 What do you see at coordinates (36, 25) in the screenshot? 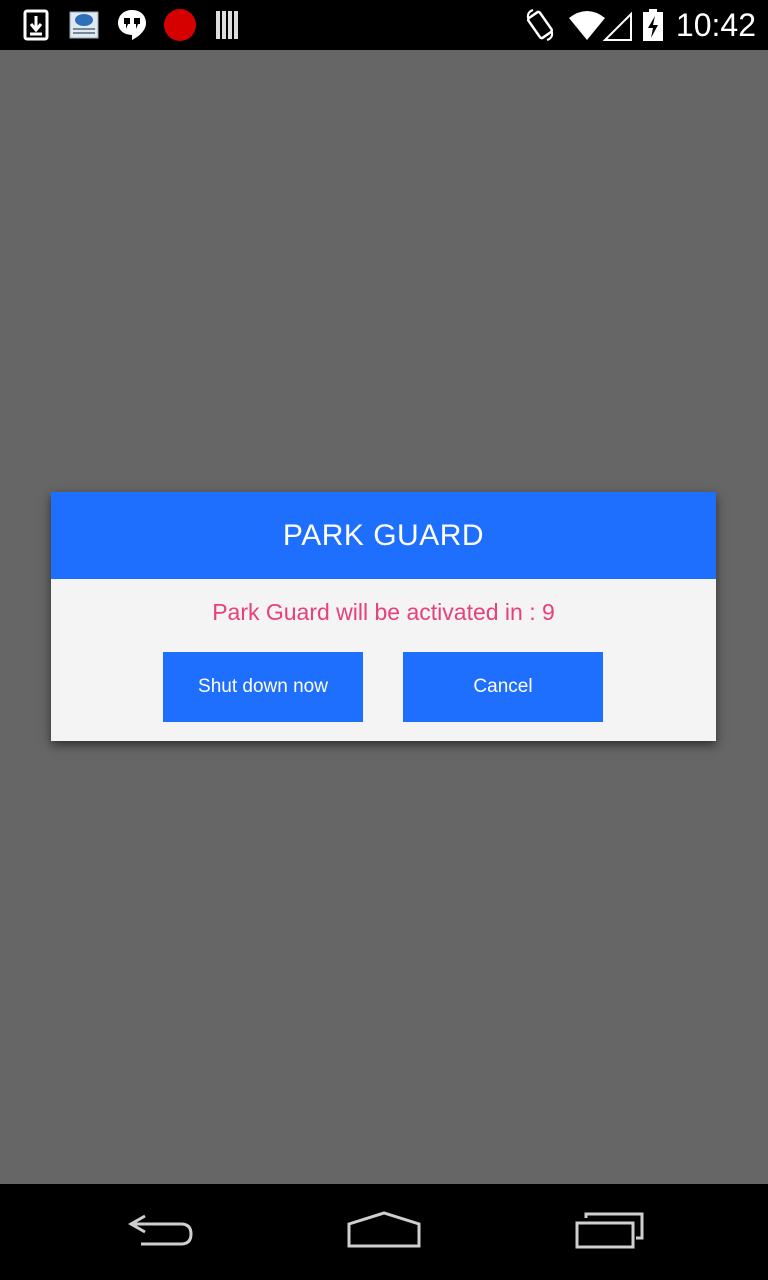
I see `download-icon` at bounding box center [36, 25].